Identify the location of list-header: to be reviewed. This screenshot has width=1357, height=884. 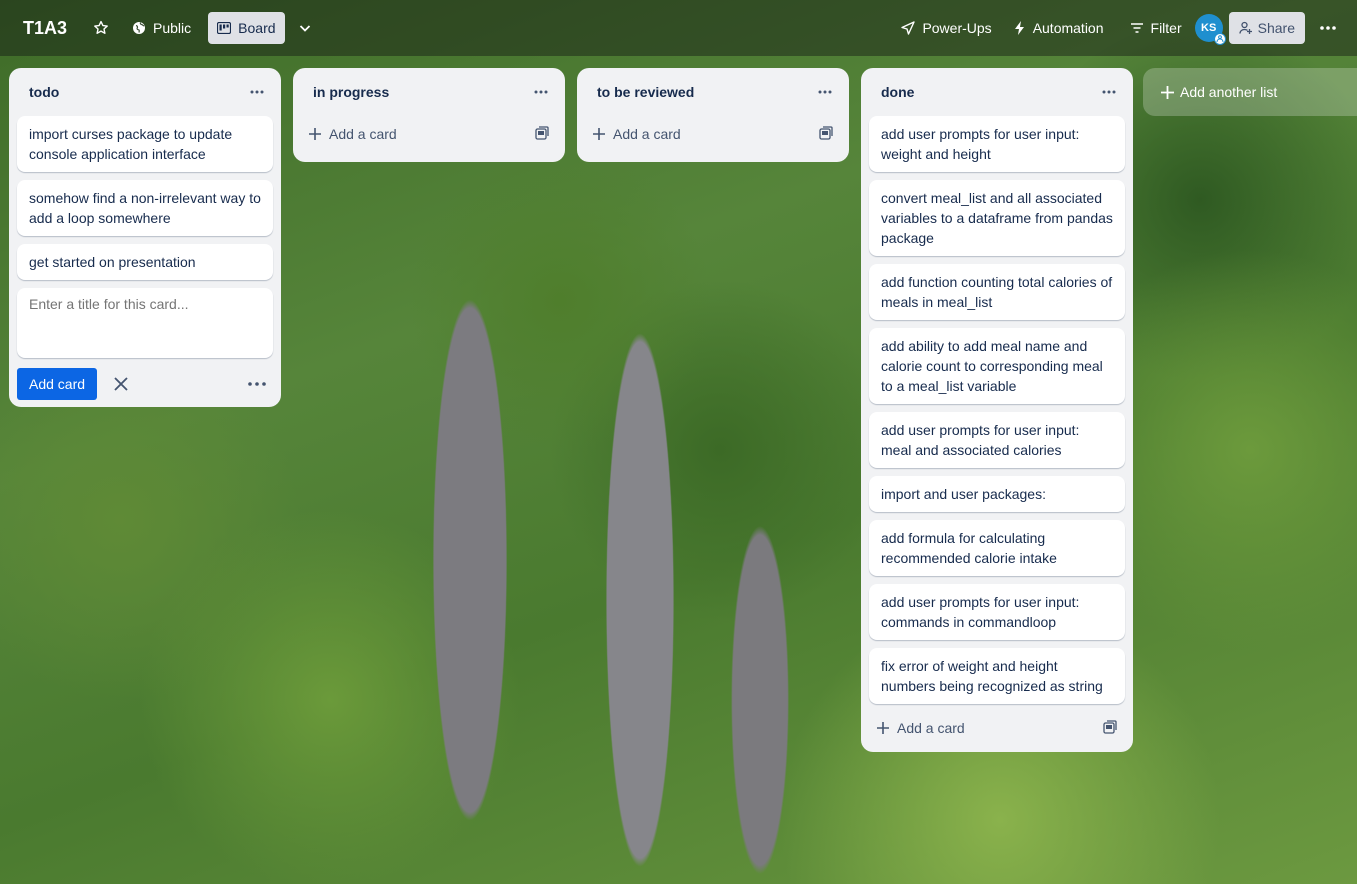
(713, 92).